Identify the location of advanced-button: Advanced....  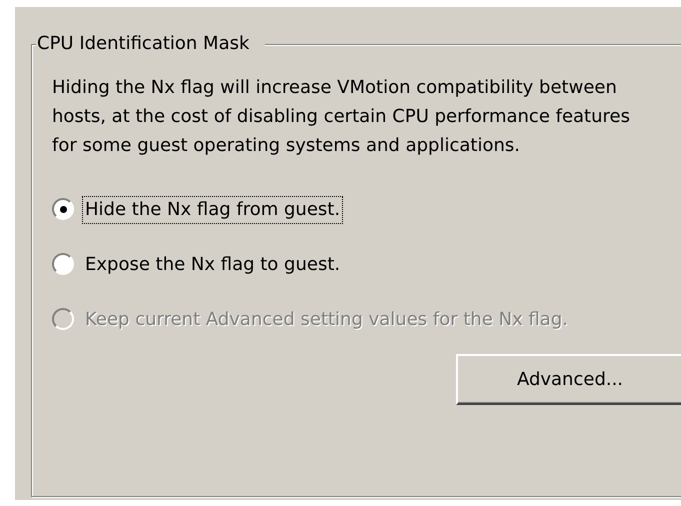
(568, 379).